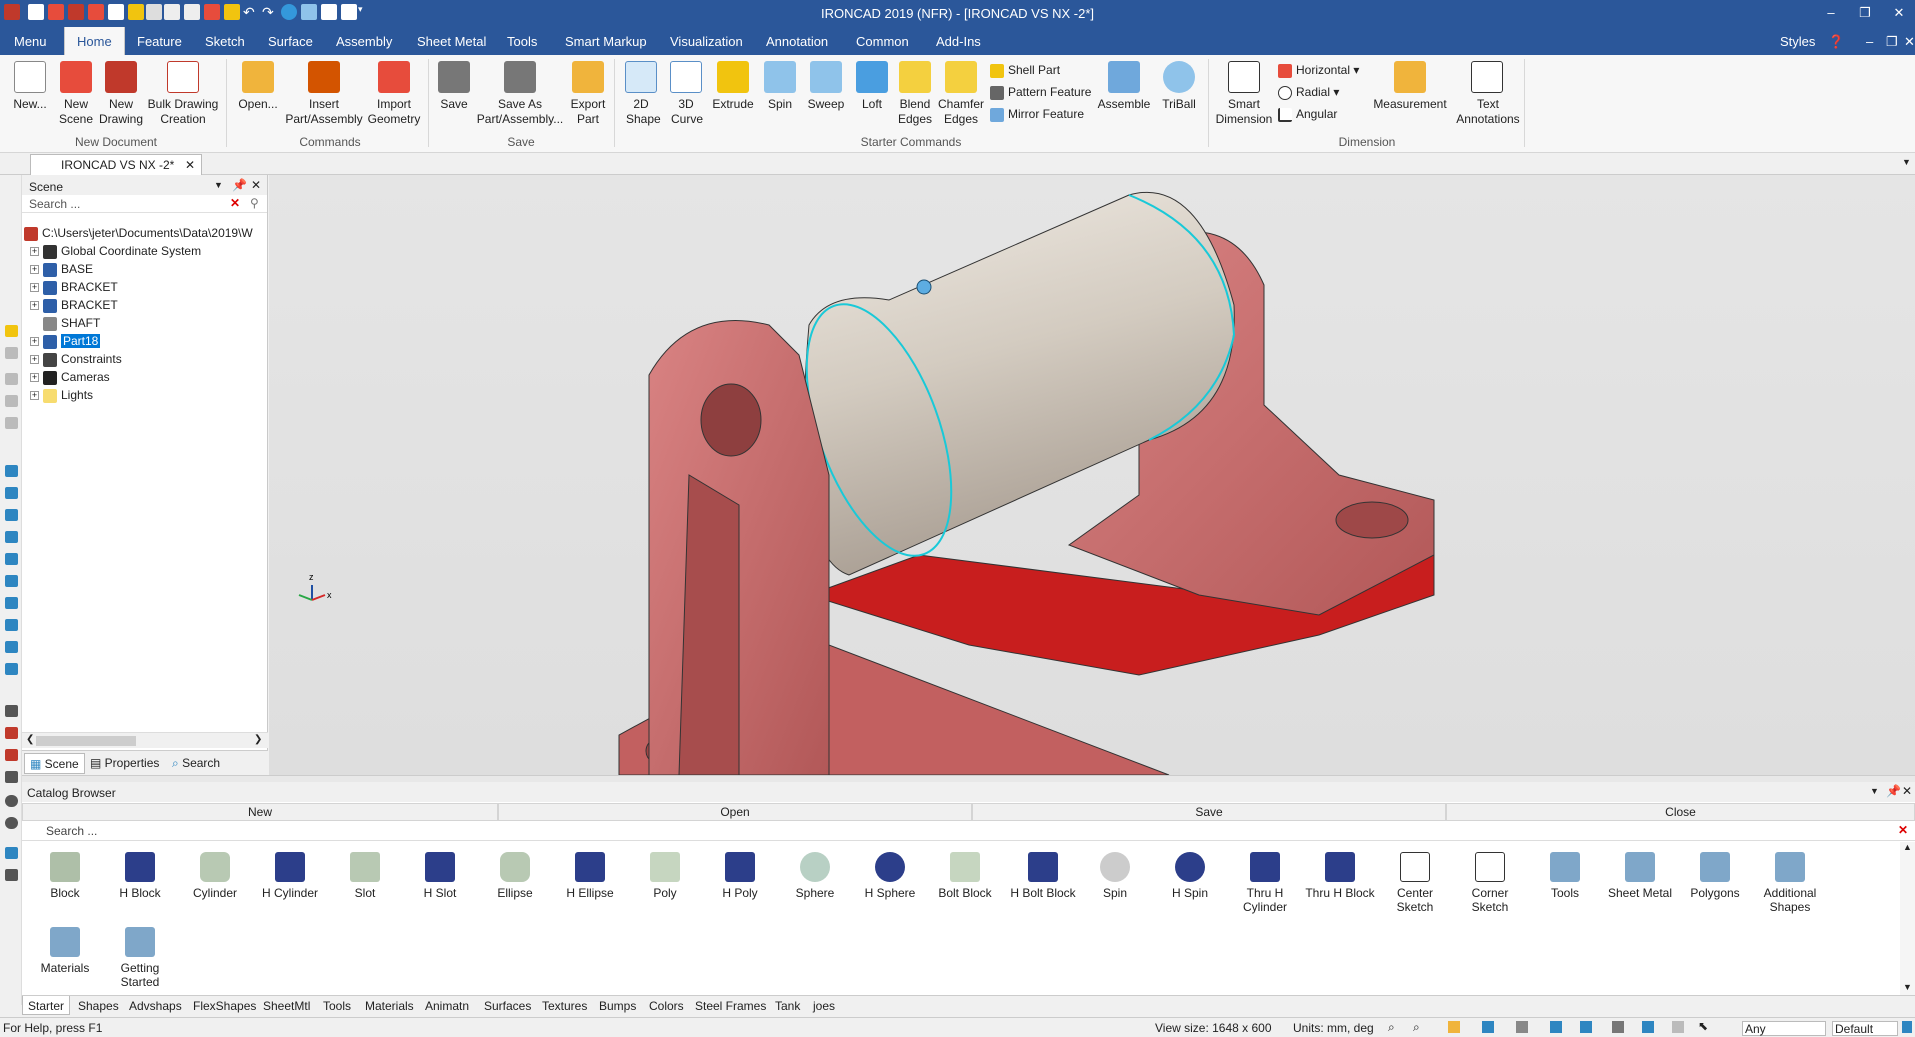 Image resolution: width=1915 pixels, height=1037 pixels. I want to click on catalog-tab-starter: Starter, so click(46, 1005).